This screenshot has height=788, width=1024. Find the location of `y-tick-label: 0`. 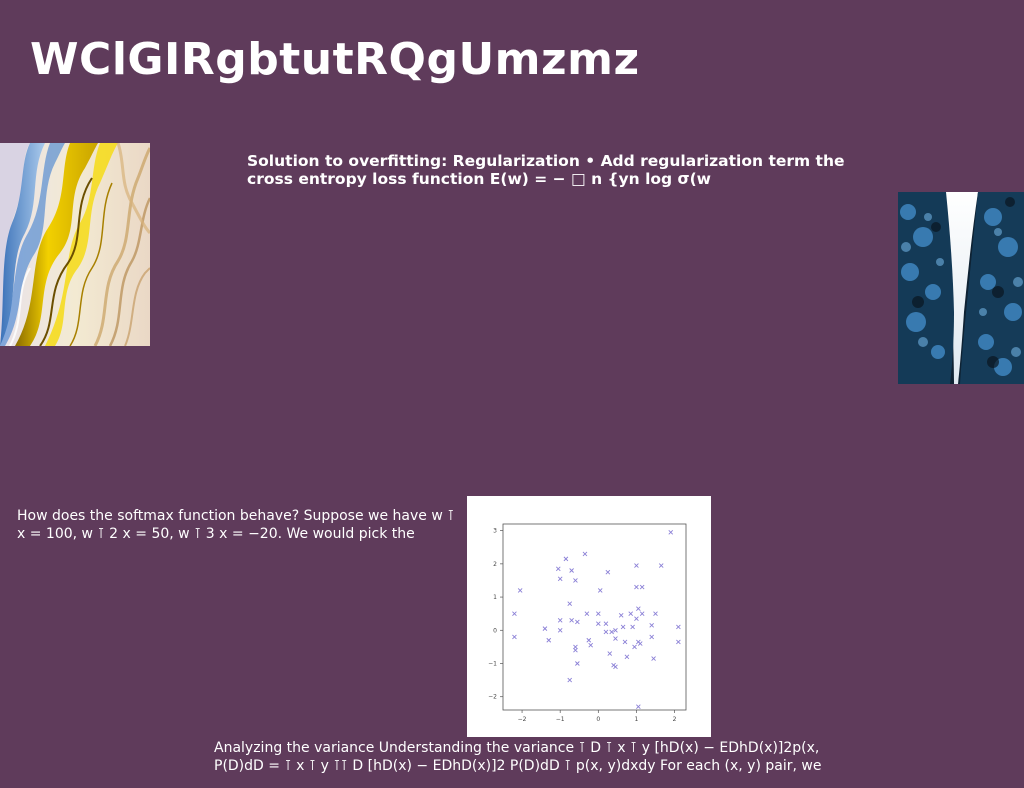

y-tick-label: 0 is located at coordinates (495, 630).